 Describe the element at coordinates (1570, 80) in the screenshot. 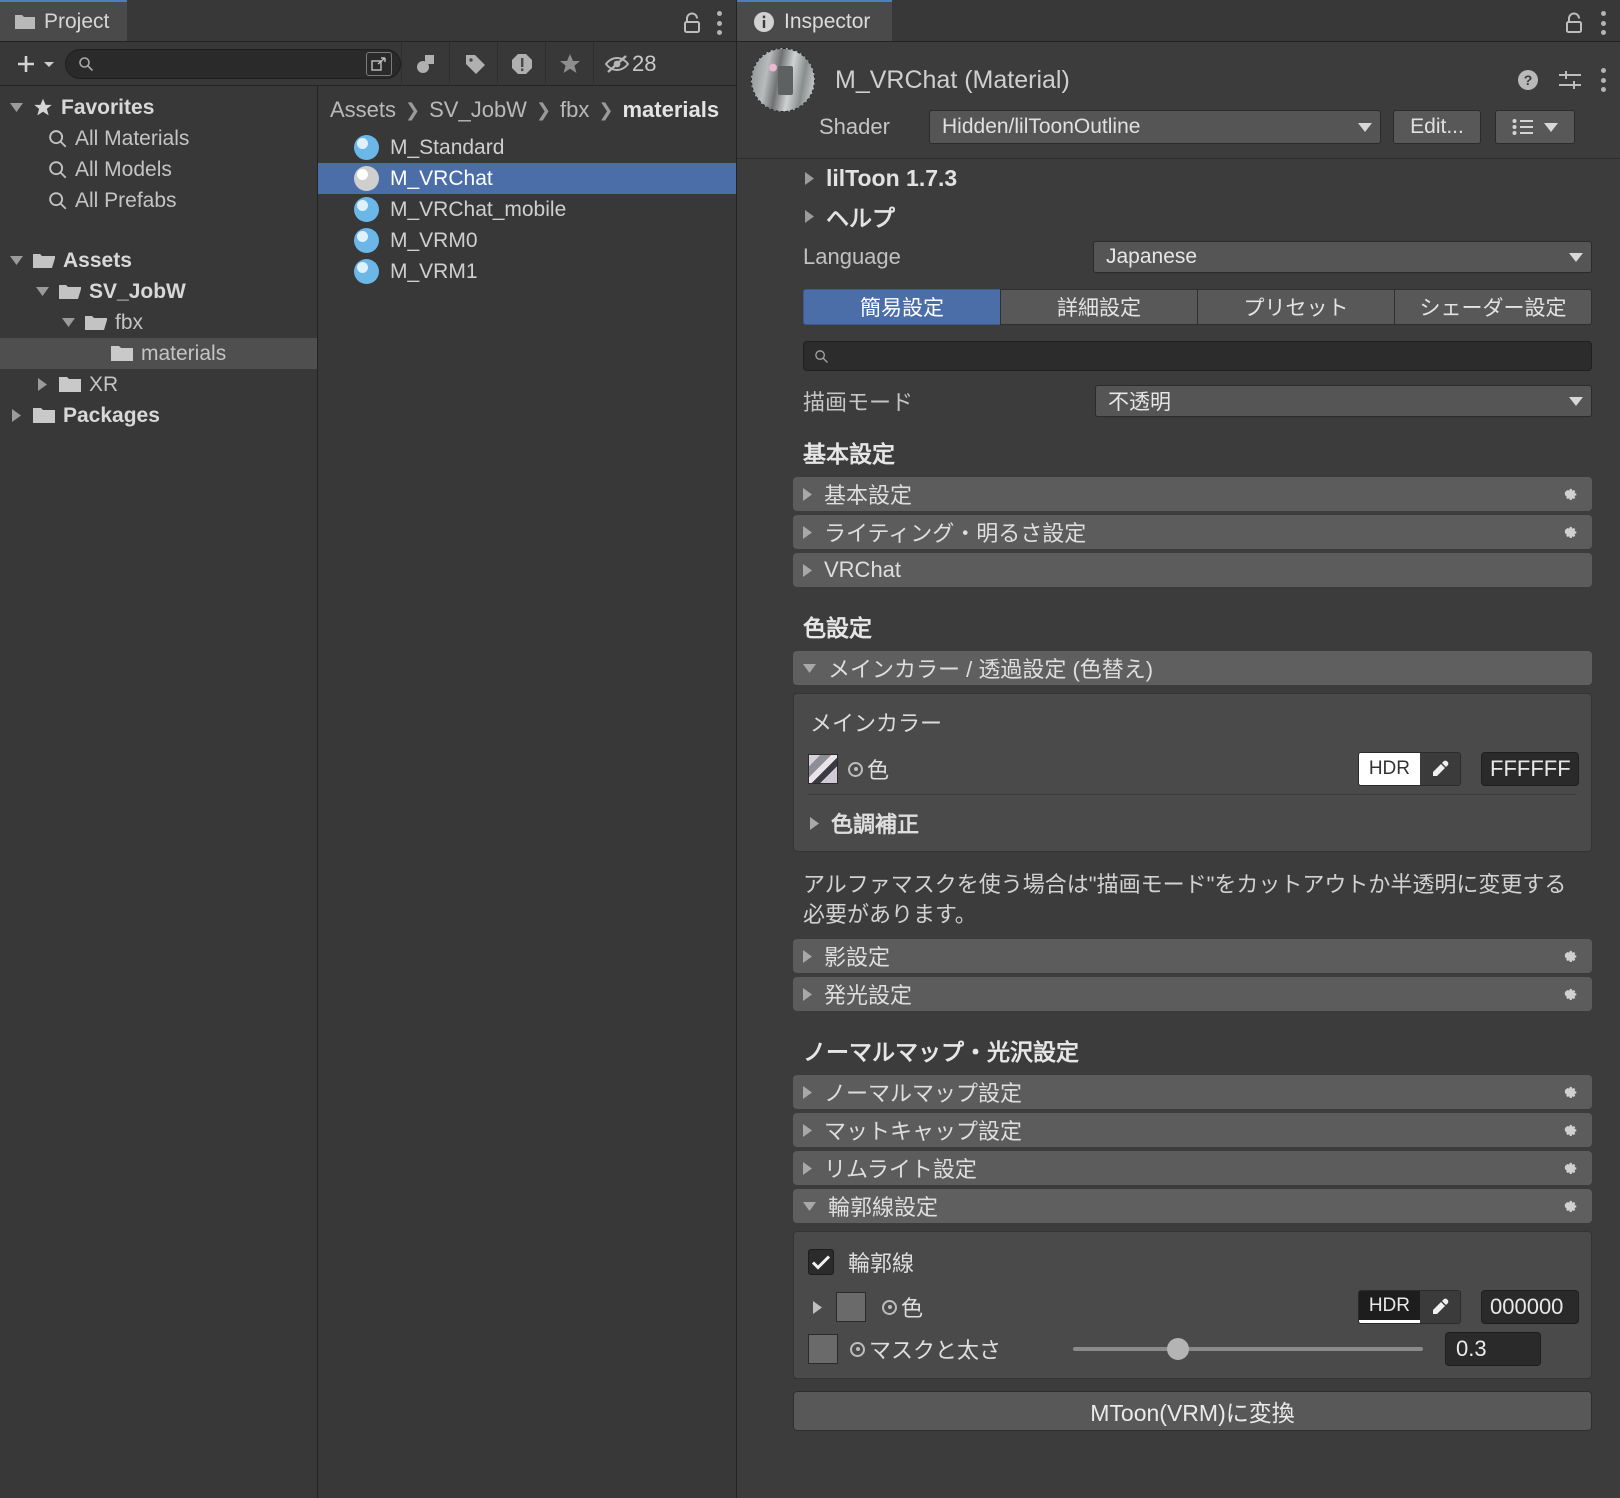

I see `preset-settings-icon` at that location.